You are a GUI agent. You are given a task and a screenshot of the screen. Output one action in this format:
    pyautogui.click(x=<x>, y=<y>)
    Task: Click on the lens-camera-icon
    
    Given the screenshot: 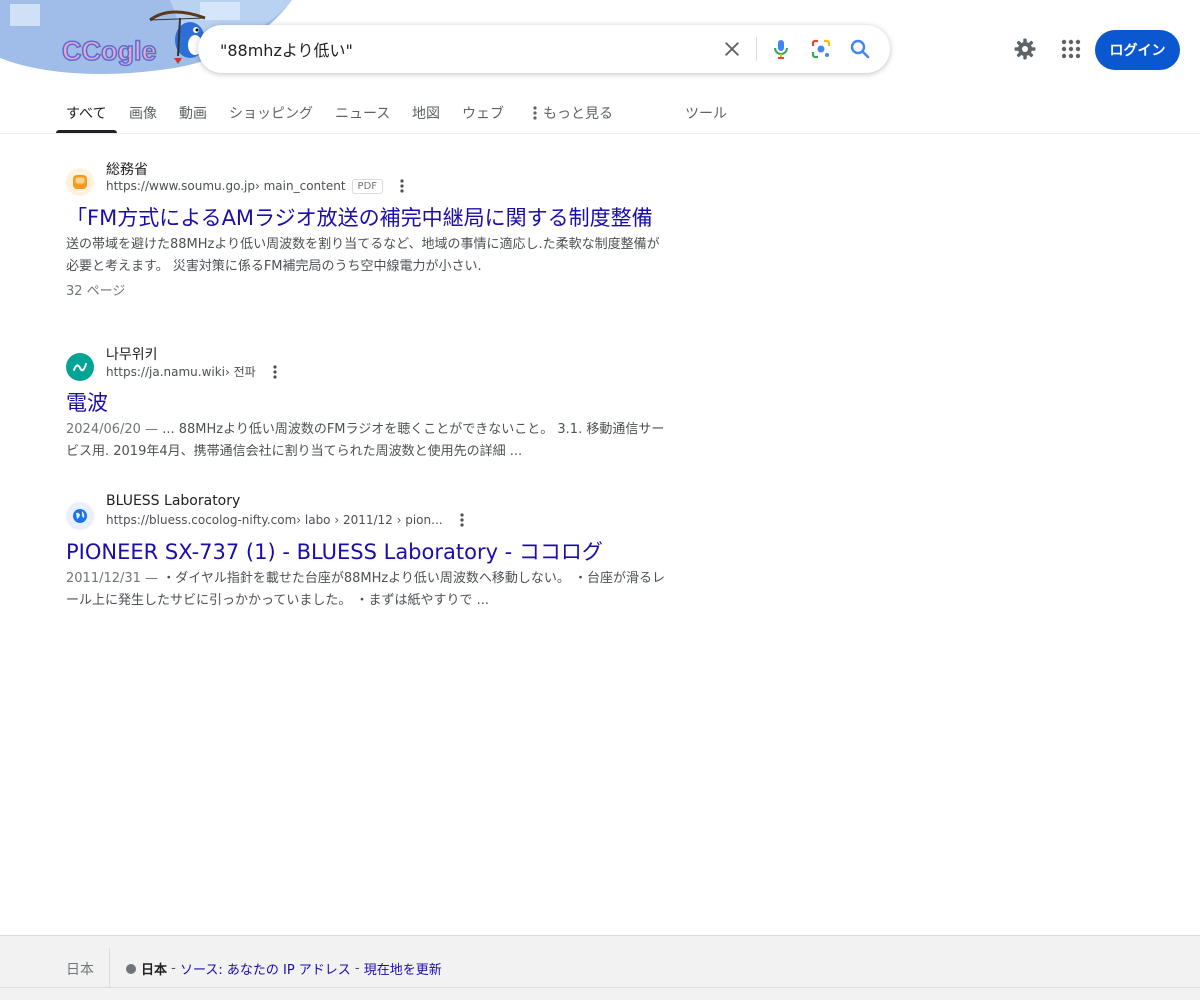 What is the action you would take?
    pyautogui.click(x=821, y=49)
    